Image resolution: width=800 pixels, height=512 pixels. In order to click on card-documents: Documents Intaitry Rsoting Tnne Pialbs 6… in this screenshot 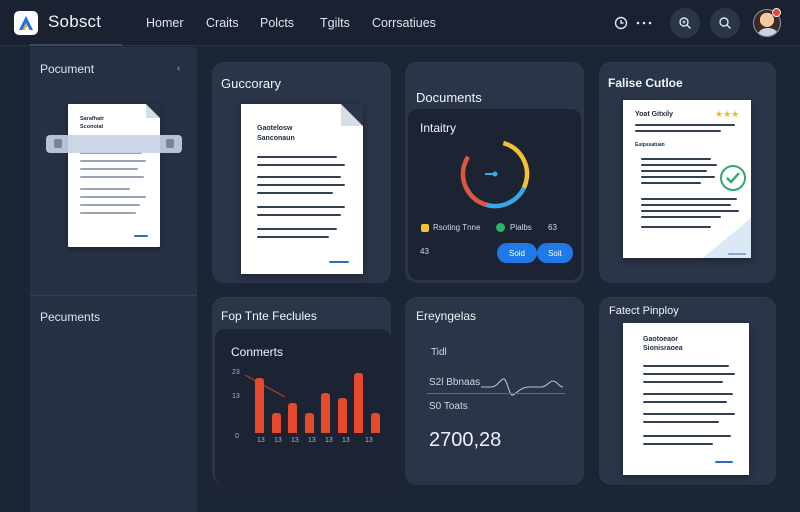, I will do `click(494, 172)`.